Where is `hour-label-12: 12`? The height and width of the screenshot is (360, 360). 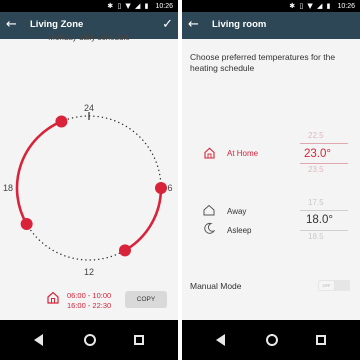
hour-label-12: 12 is located at coordinates (89, 272).